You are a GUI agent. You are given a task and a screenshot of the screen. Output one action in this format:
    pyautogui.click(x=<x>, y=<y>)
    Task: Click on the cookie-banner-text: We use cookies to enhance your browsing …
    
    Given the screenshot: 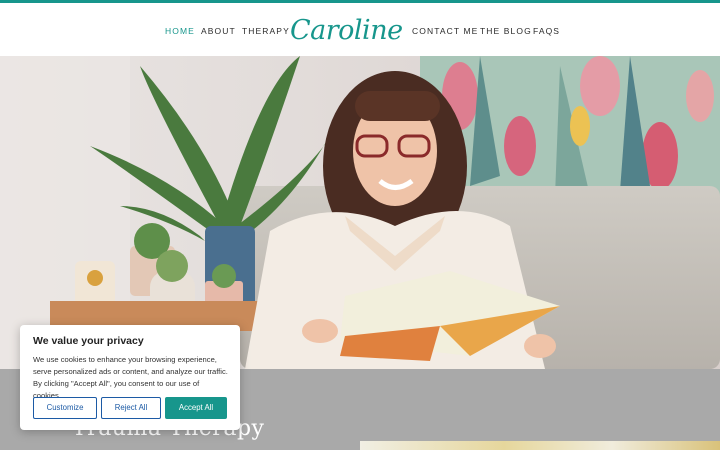 What is the action you would take?
    pyautogui.click(x=130, y=377)
    